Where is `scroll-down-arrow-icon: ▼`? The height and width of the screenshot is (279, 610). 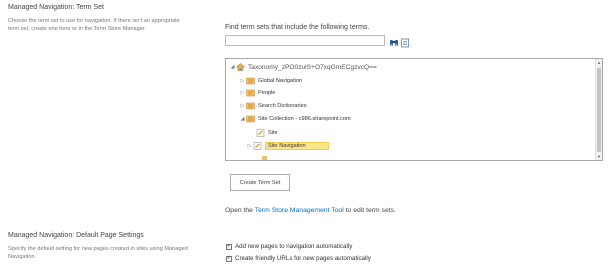 scroll-down-arrow-icon: ▼ is located at coordinates (599, 156).